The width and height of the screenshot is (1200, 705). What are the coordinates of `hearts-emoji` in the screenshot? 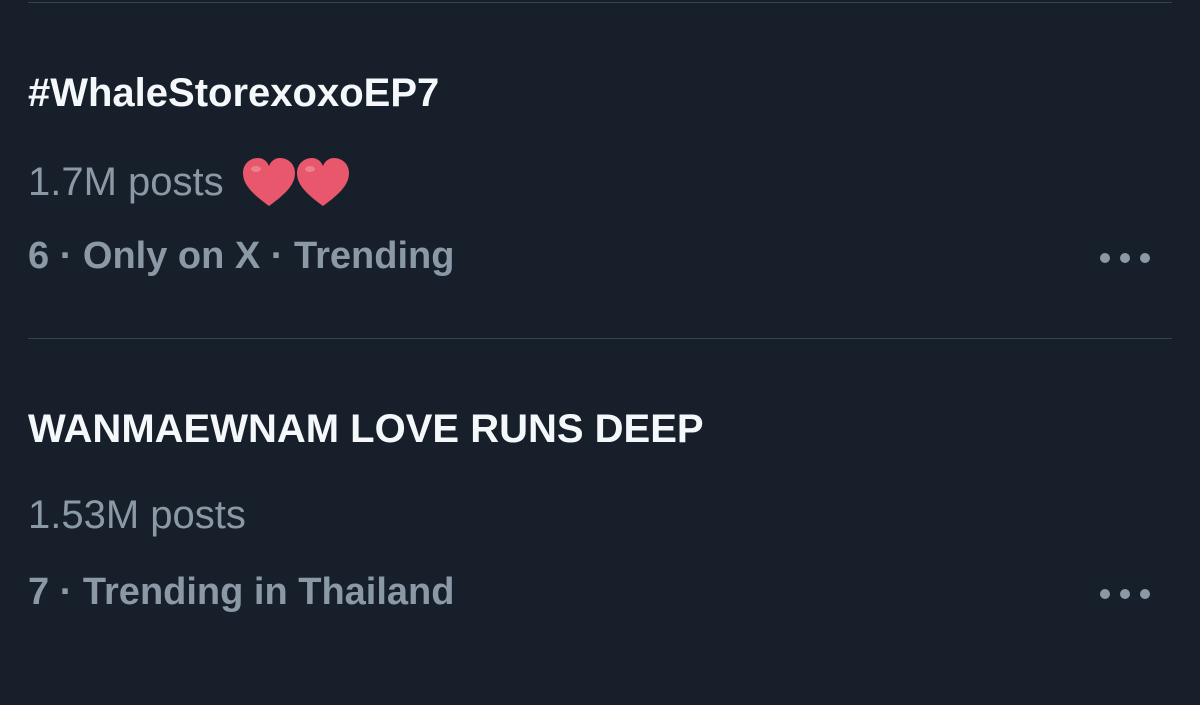 It's located at (296, 182).